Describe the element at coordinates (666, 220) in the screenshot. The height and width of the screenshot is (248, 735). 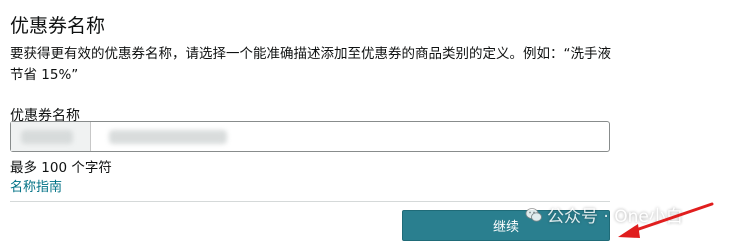
I see `red-arrow-annotation` at that location.